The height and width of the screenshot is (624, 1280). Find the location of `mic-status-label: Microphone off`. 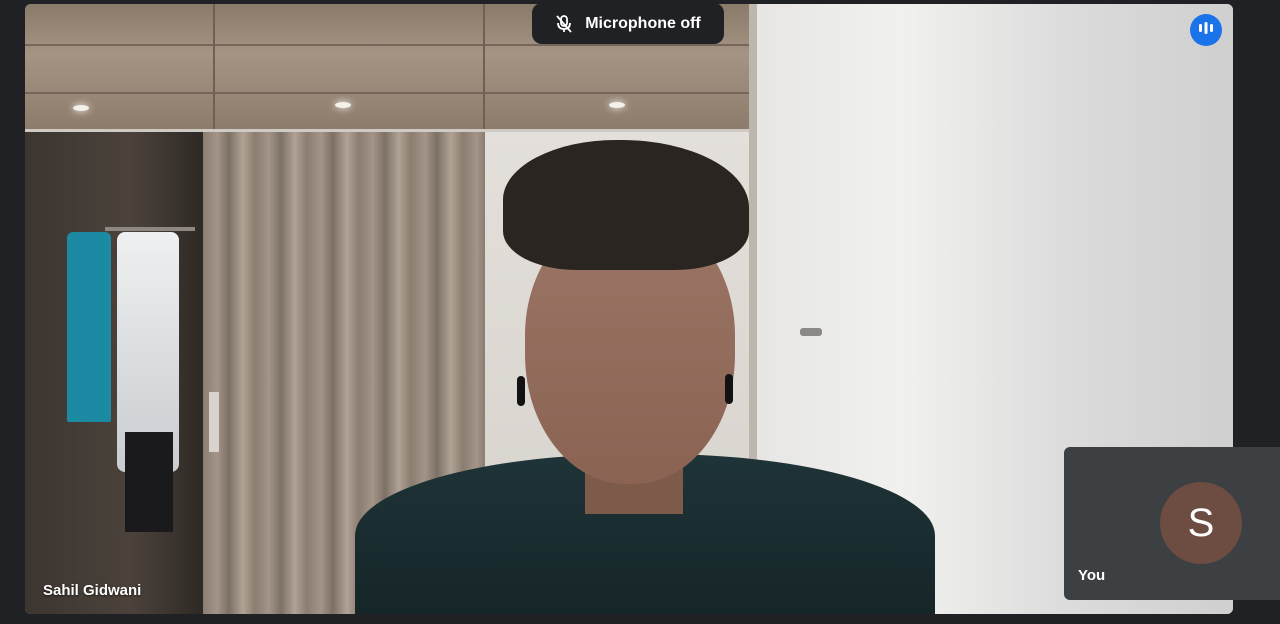

mic-status-label: Microphone off is located at coordinates (643, 23).